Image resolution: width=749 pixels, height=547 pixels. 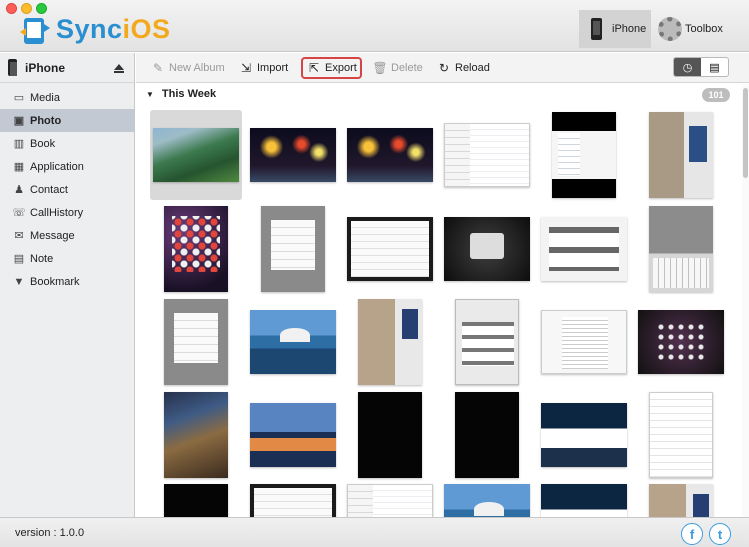 I want to click on list-icon: ▤, so click(x=714, y=67).